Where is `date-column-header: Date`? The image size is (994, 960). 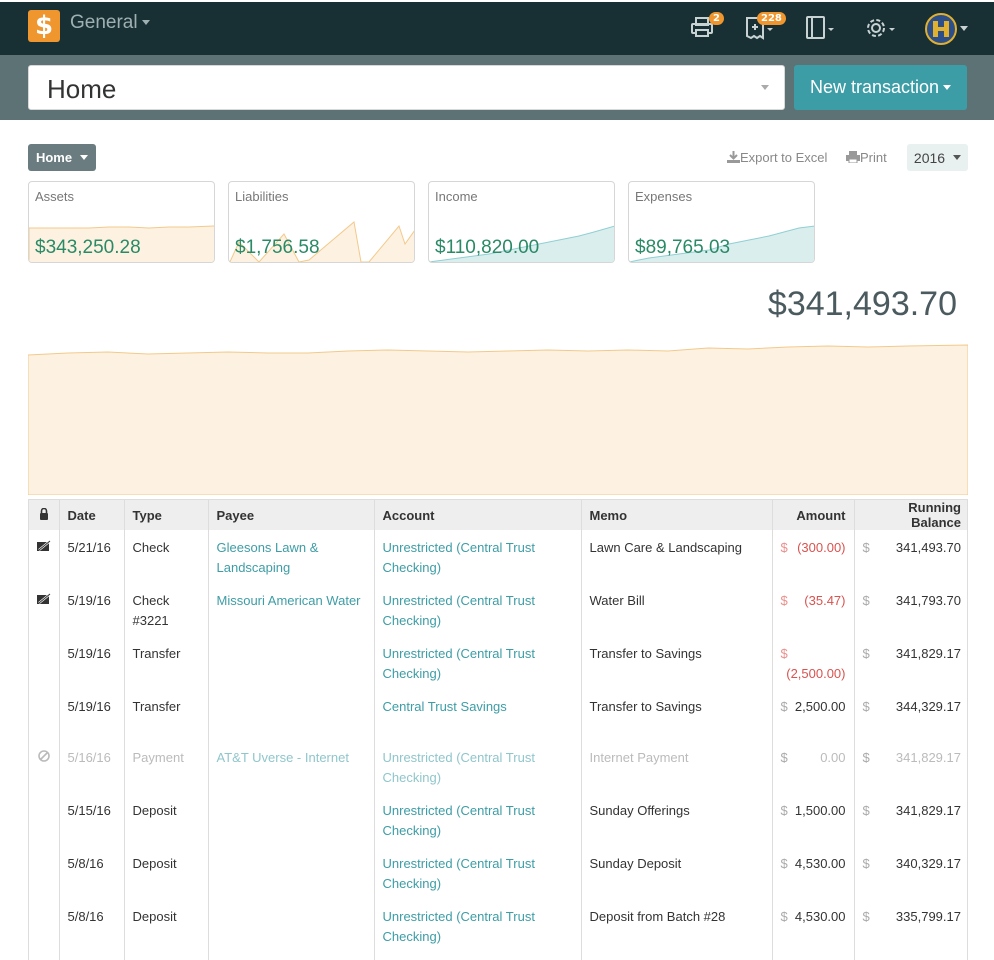
date-column-header: Date is located at coordinates (92, 515).